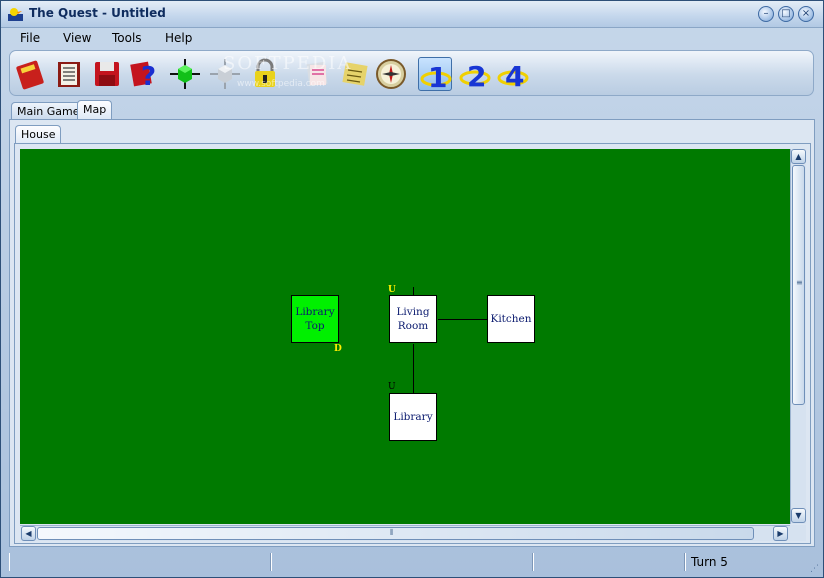  I want to click on svg-text: 2, so click(476, 75).